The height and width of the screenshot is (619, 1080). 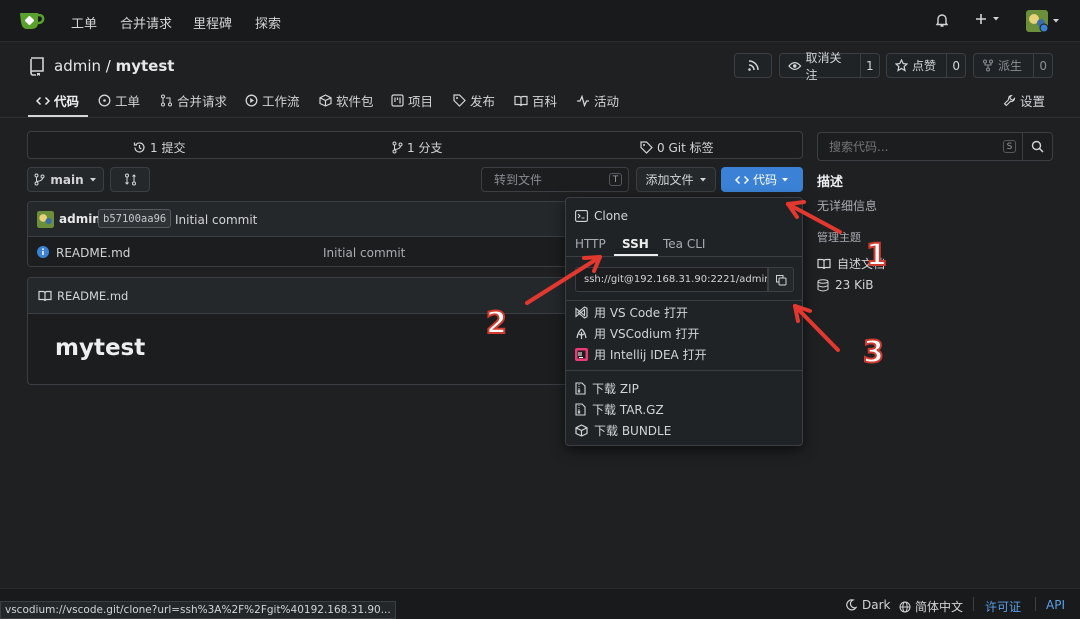 I want to click on annotation-number-3: 3, so click(x=873, y=352).